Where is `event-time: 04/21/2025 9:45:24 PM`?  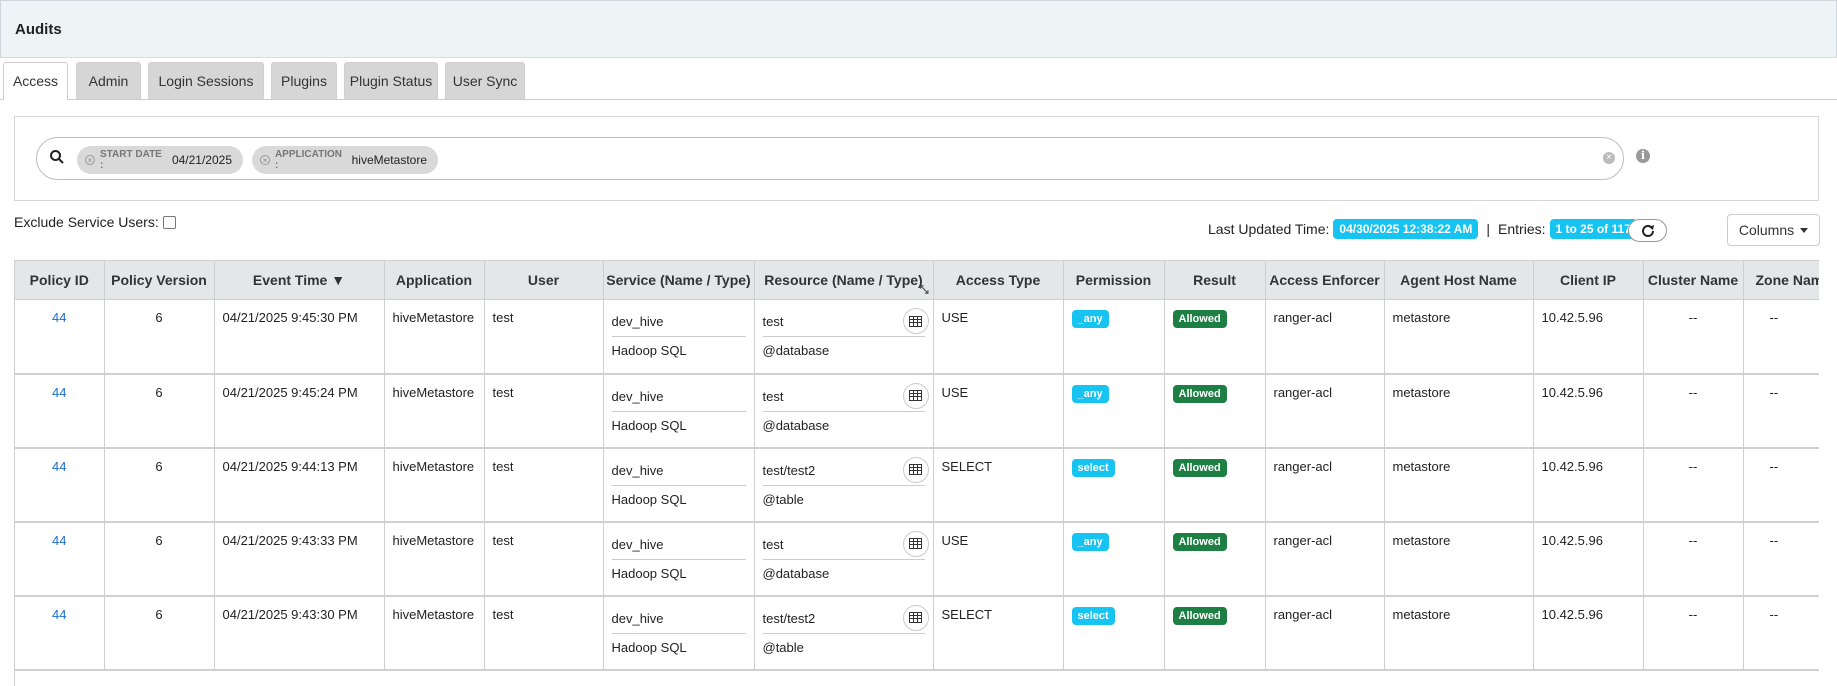
event-time: 04/21/2025 9:45:24 PM is located at coordinates (299, 411).